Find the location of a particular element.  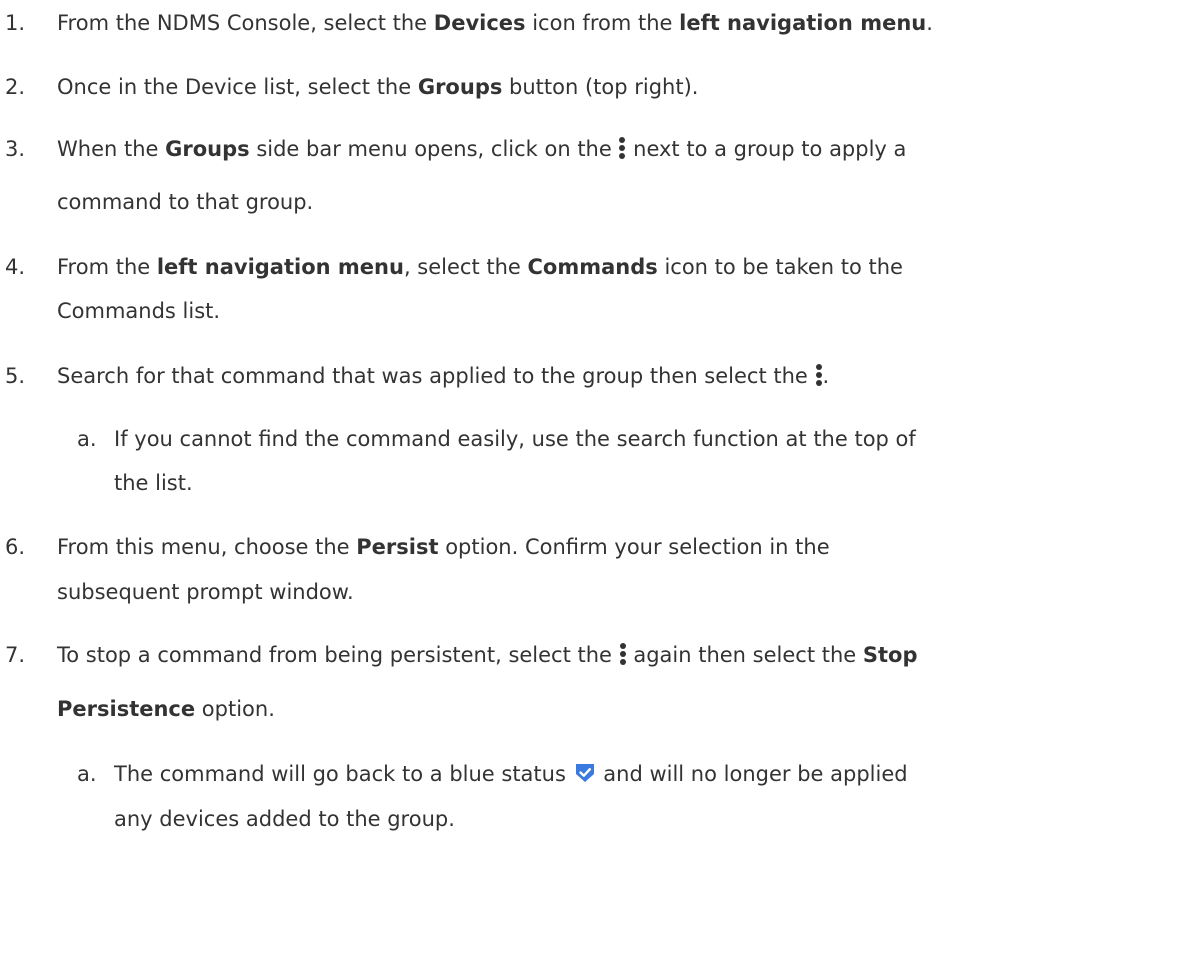

substep-5a-text-cont: the list. is located at coordinates (153, 483).